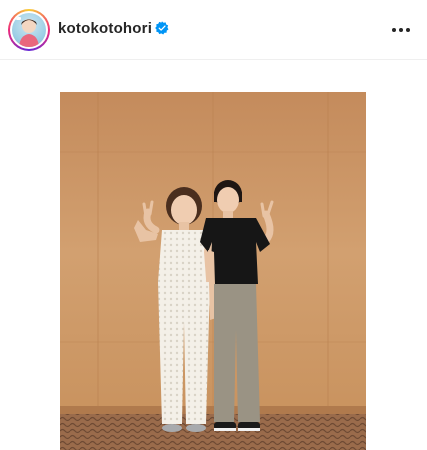  What do you see at coordinates (105, 28) in the screenshot?
I see `username-link: kotokotohori` at bounding box center [105, 28].